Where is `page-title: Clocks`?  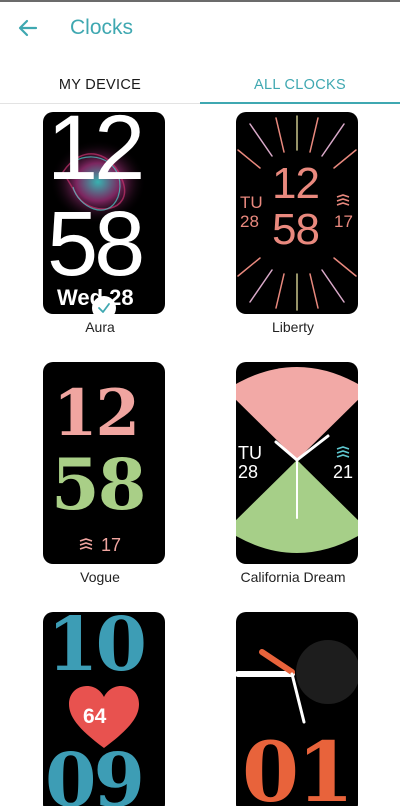 page-title: Clocks is located at coordinates (102, 27).